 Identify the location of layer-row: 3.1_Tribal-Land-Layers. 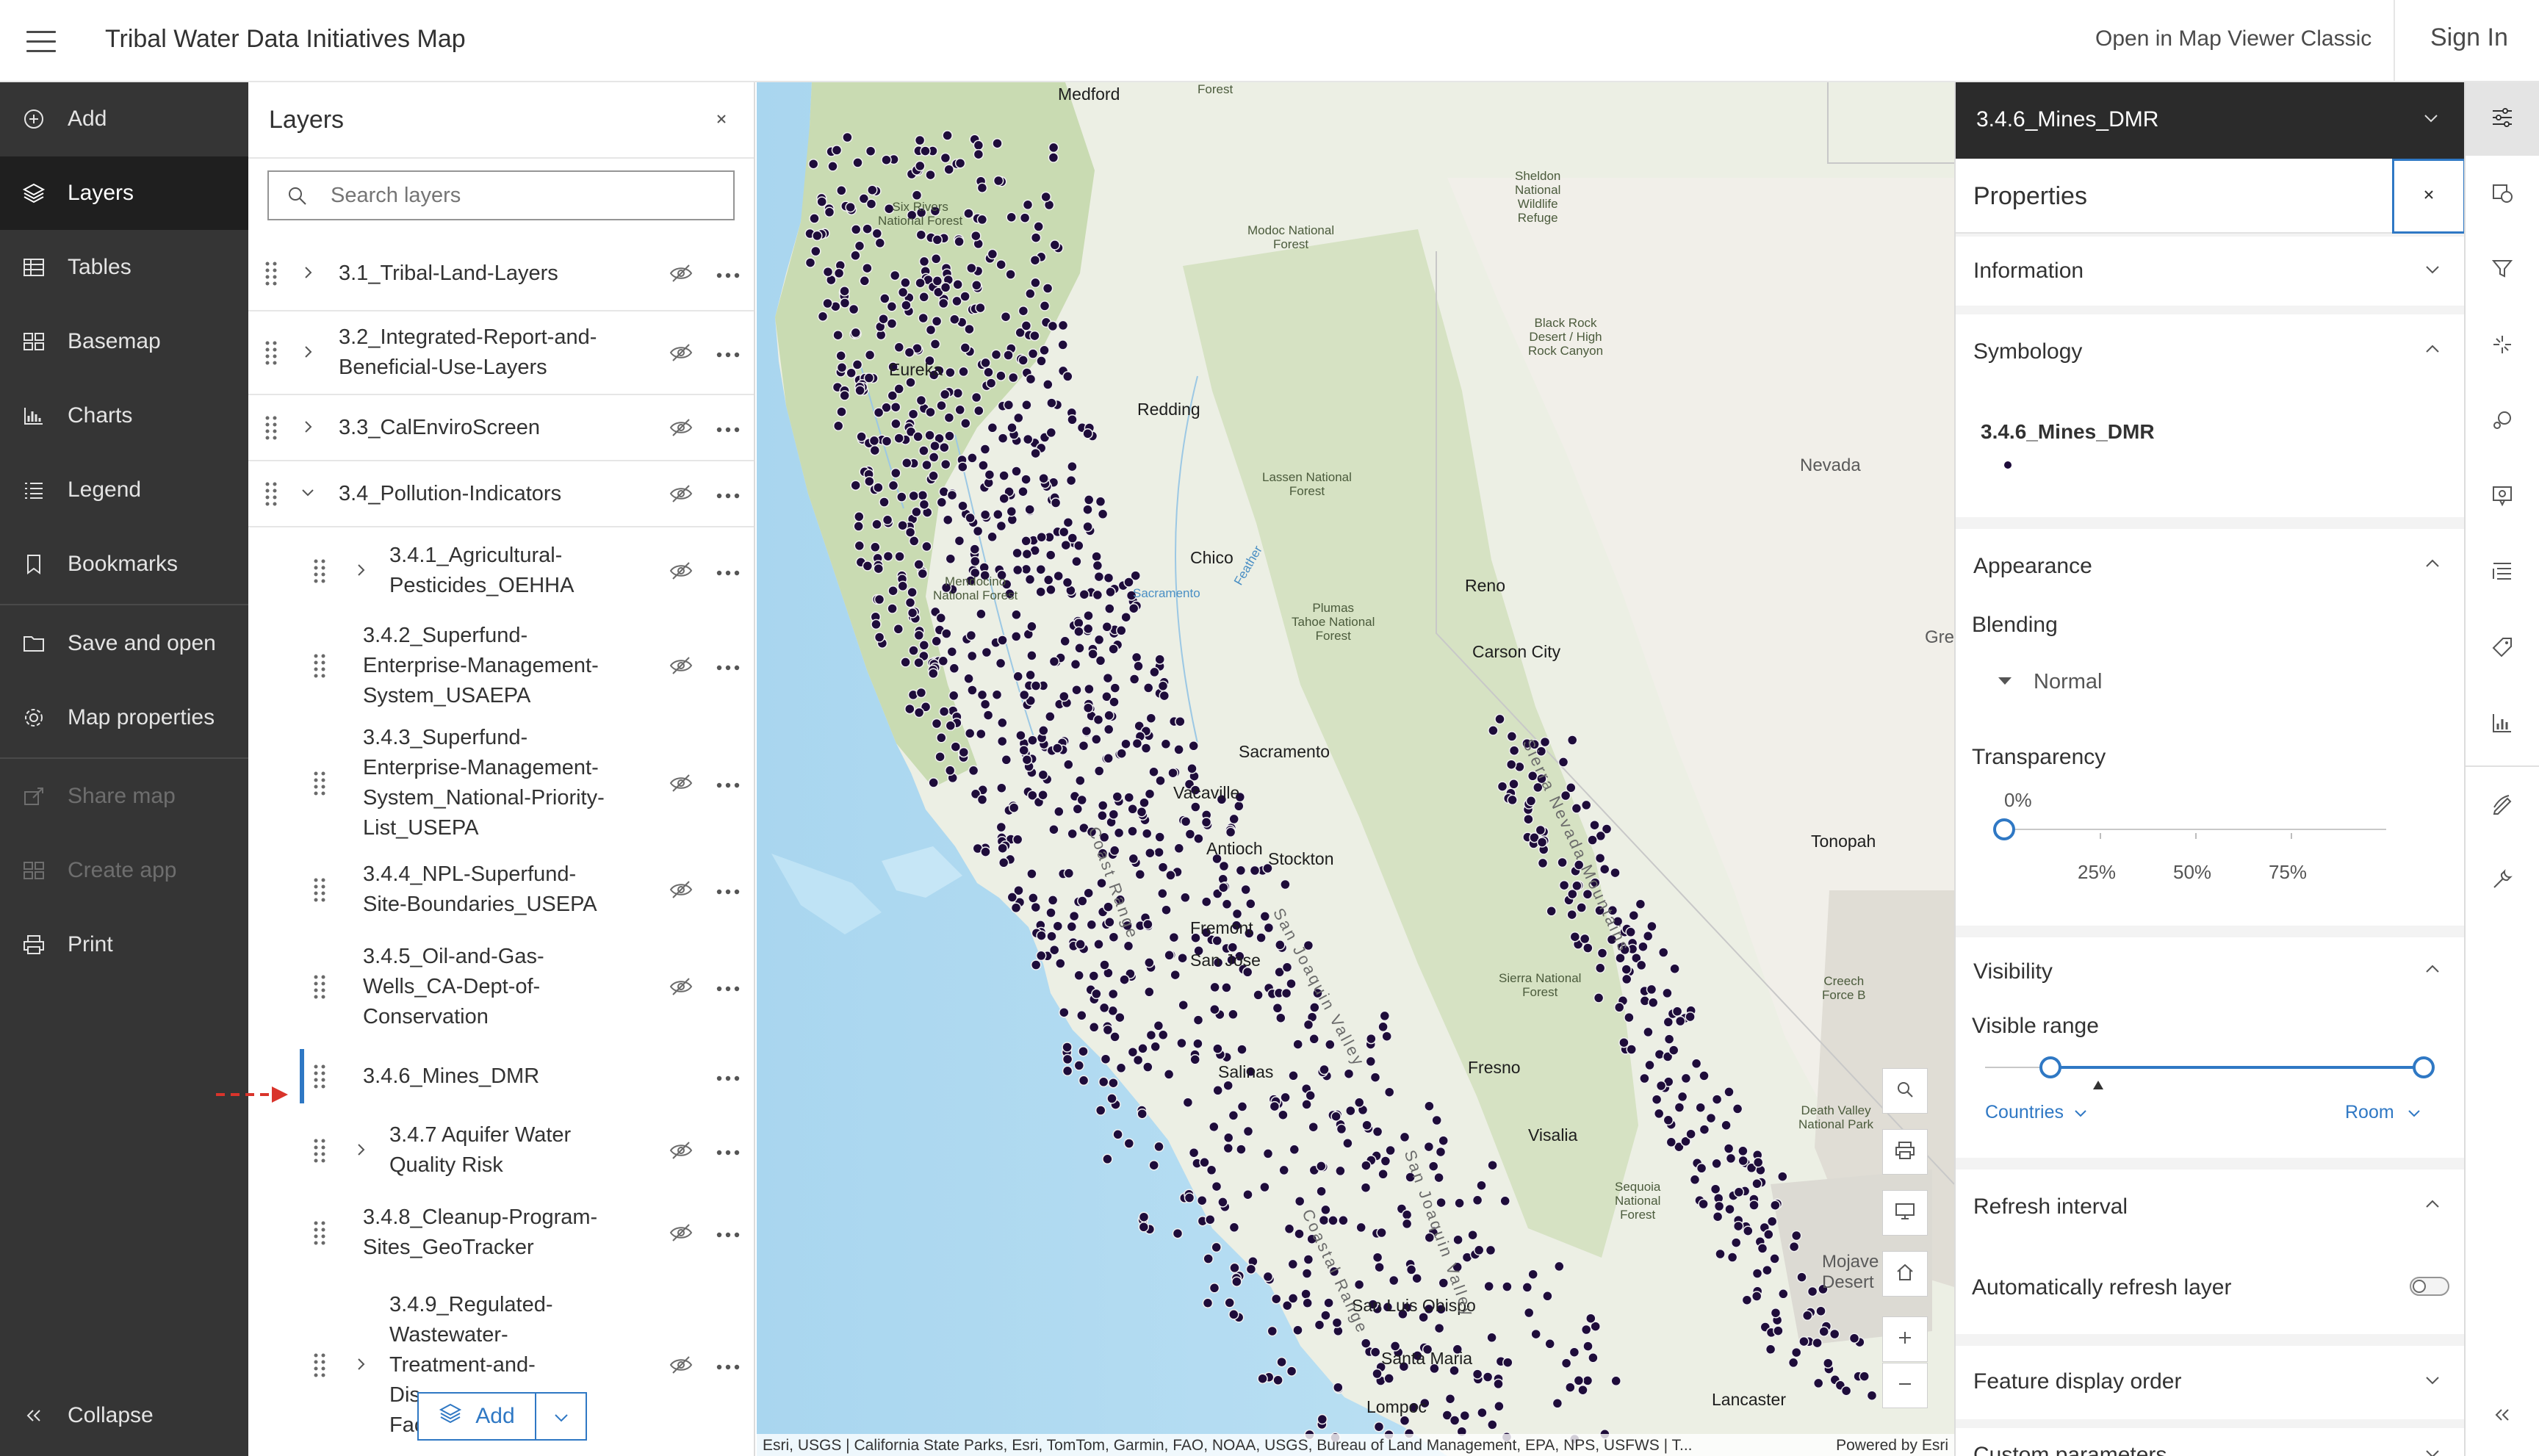
(501, 273).